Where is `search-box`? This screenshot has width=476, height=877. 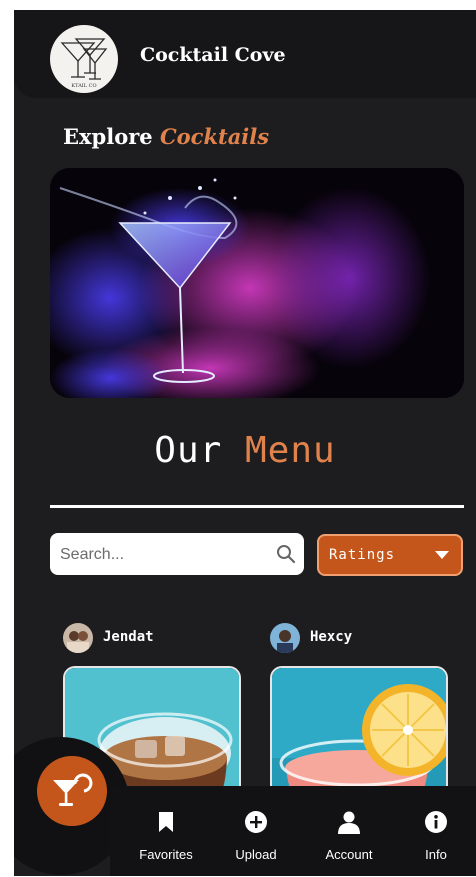
search-box is located at coordinates (177, 555).